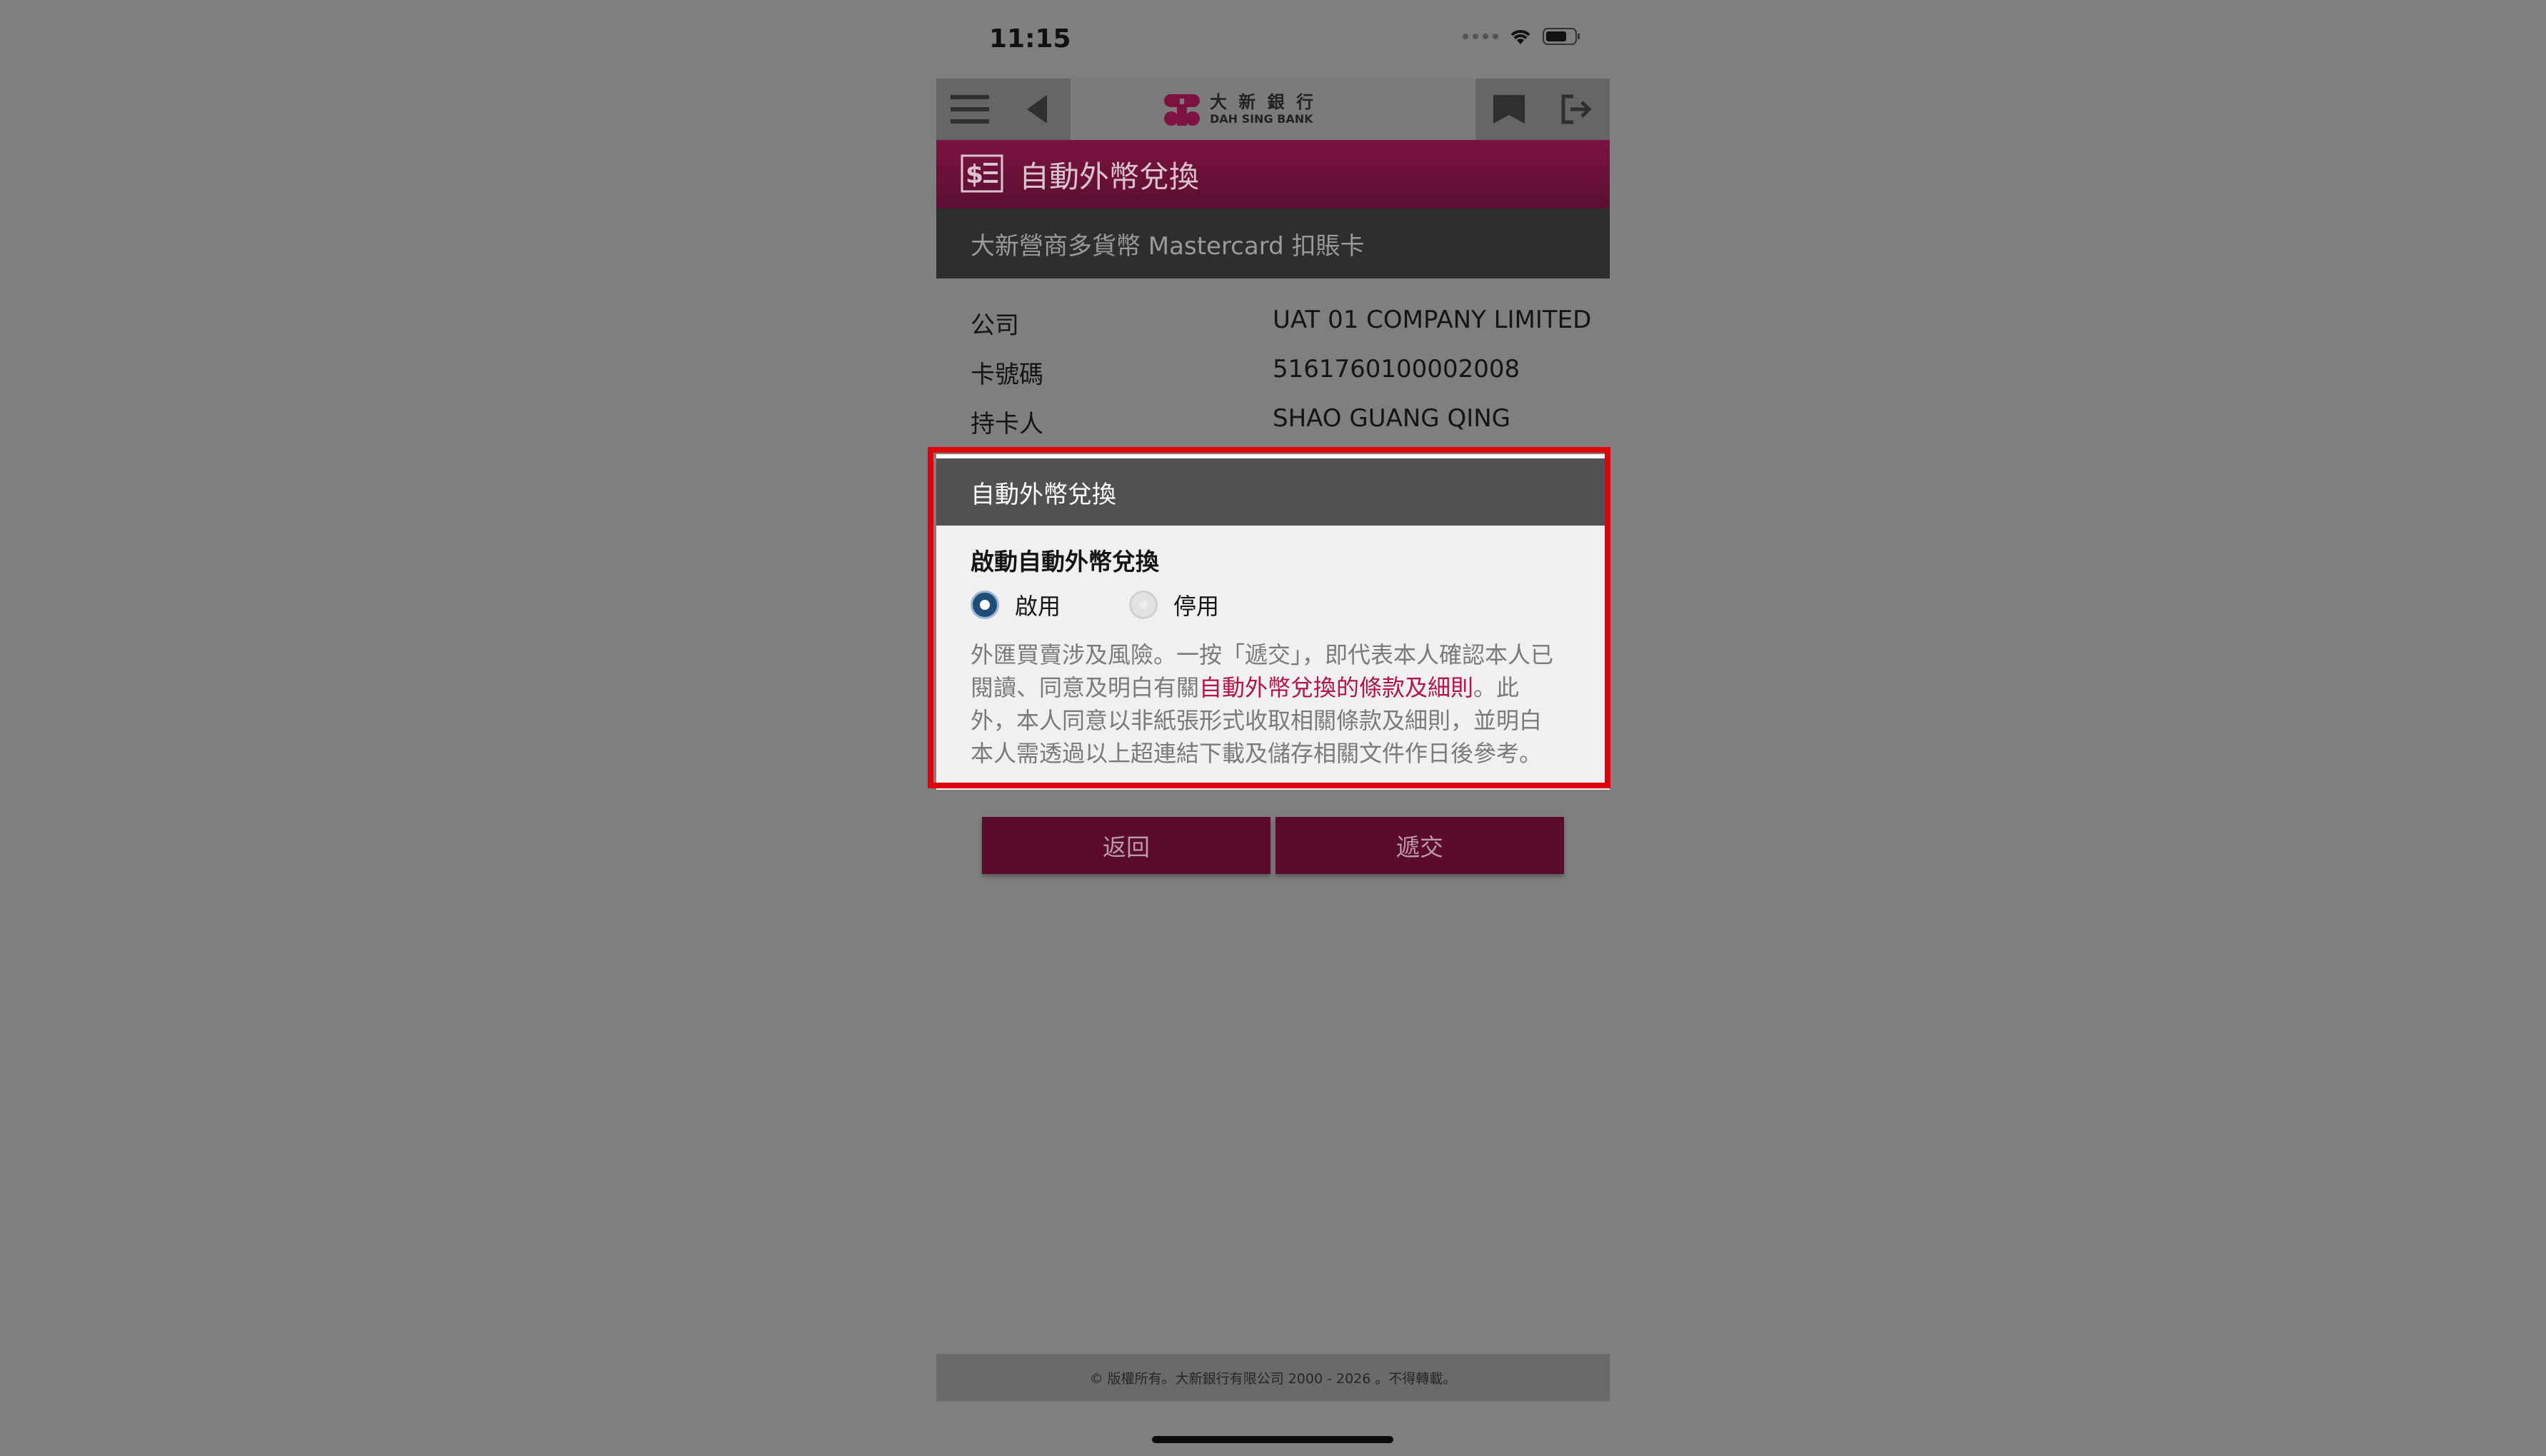 The image size is (2546, 1456). I want to click on back-button: 返回, so click(1126, 845).